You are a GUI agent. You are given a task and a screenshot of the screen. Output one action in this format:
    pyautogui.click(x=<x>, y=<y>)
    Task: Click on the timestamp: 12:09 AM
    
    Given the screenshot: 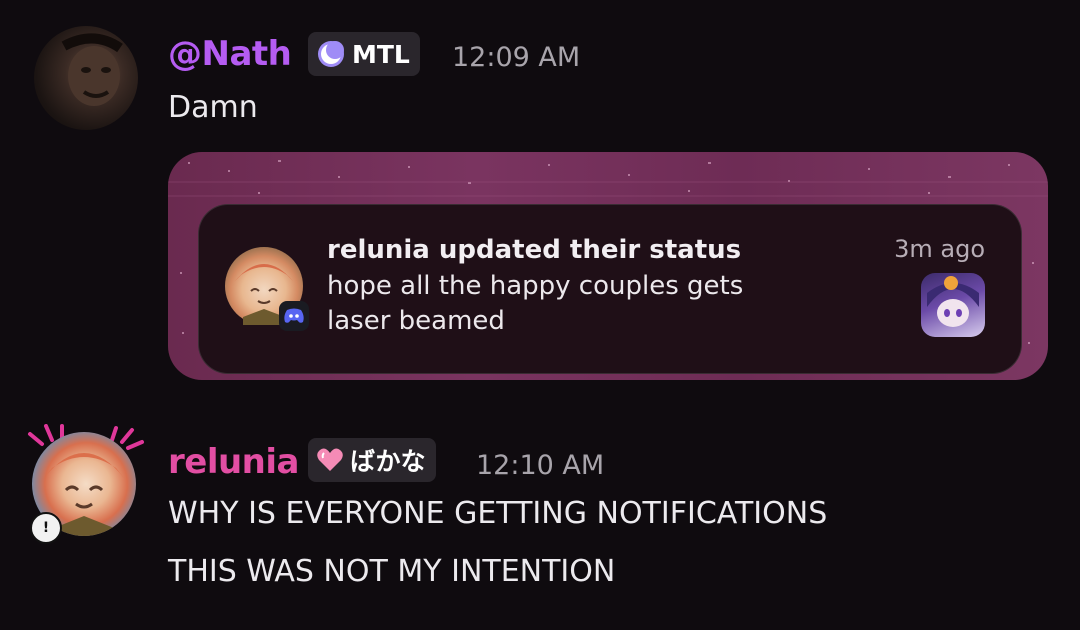 What is the action you would take?
    pyautogui.click(x=516, y=57)
    